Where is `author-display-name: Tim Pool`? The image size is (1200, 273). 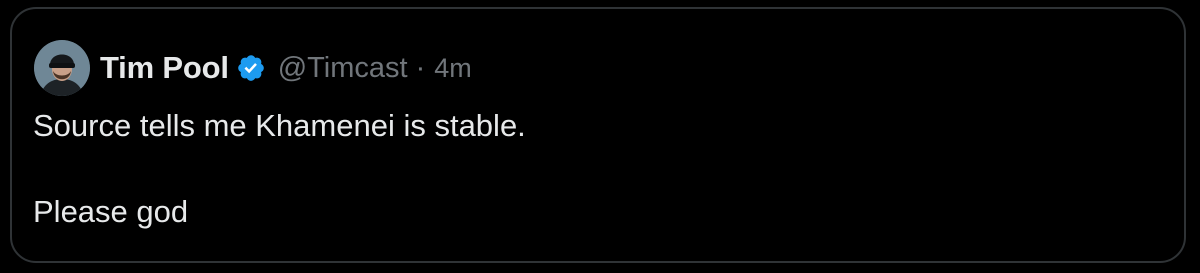
author-display-name: Tim Pool is located at coordinates (164, 68).